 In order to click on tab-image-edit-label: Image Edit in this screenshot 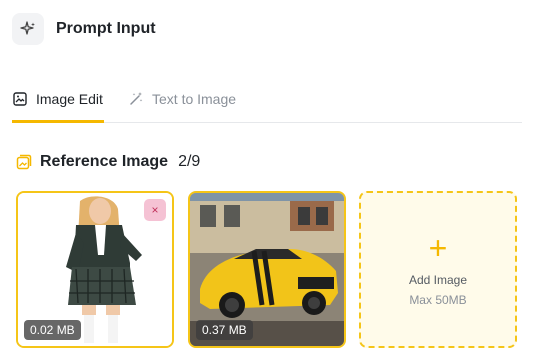, I will do `click(69, 99)`.